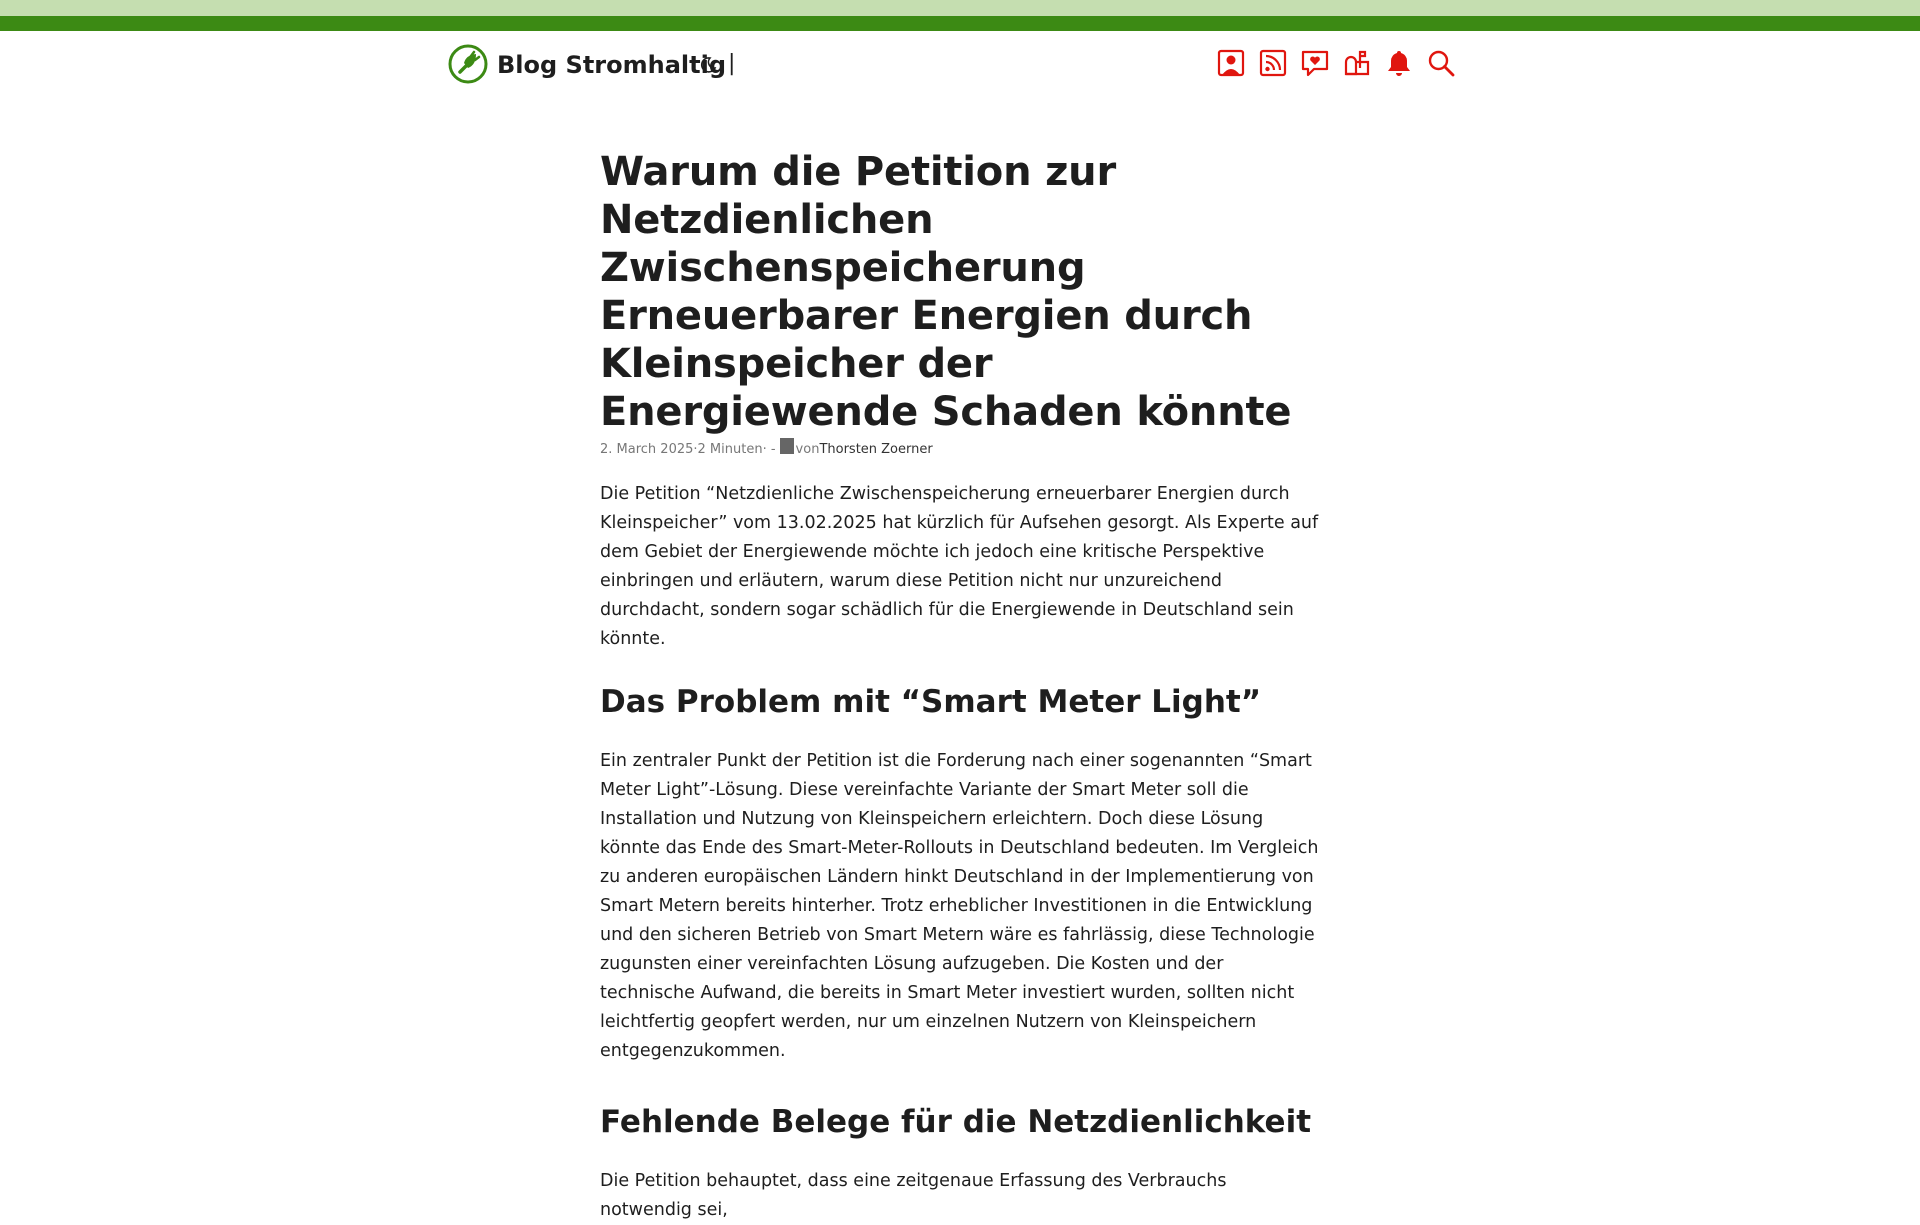 This screenshot has height=1225, width=1920. Describe the element at coordinates (1441, 63) in the screenshot. I see `search-icon` at that location.